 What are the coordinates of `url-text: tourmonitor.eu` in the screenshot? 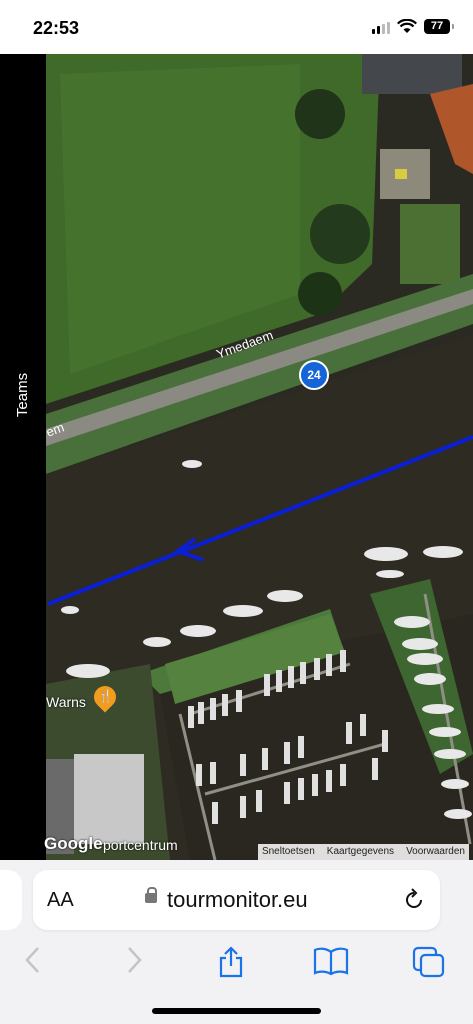 It's located at (237, 900).